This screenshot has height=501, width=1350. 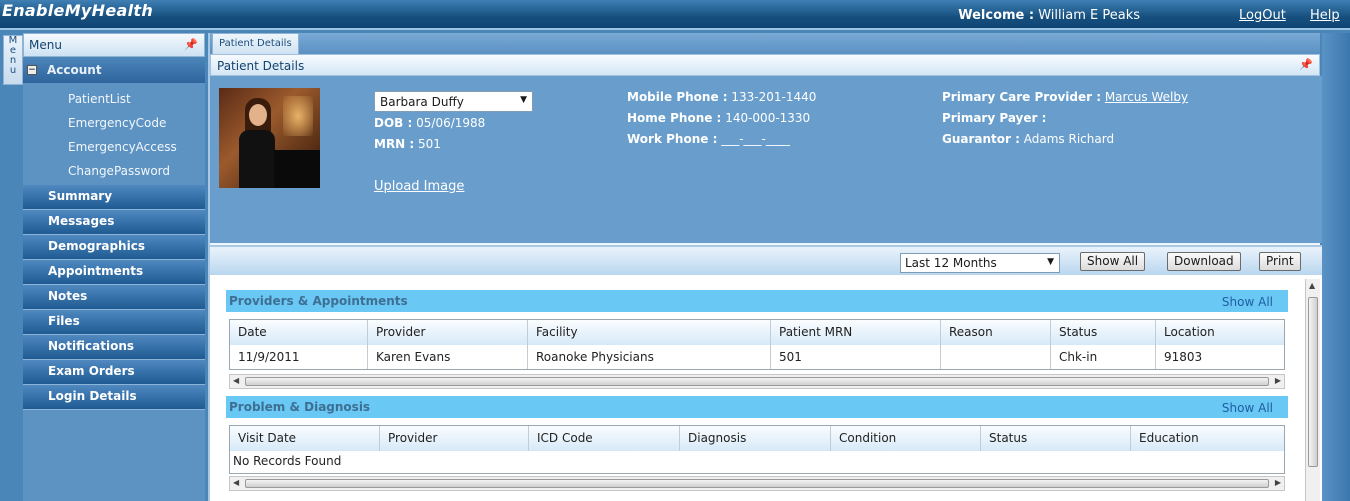 What do you see at coordinates (255, 43) in the screenshot?
I see `tab-patient-details: Patient Details` at bounding box center [255, 43].